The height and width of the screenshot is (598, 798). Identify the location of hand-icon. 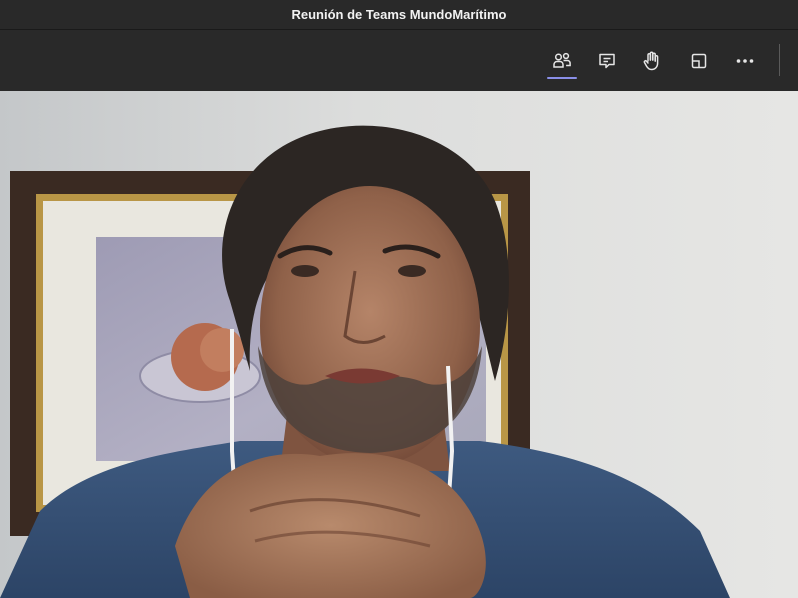
(652, 61).